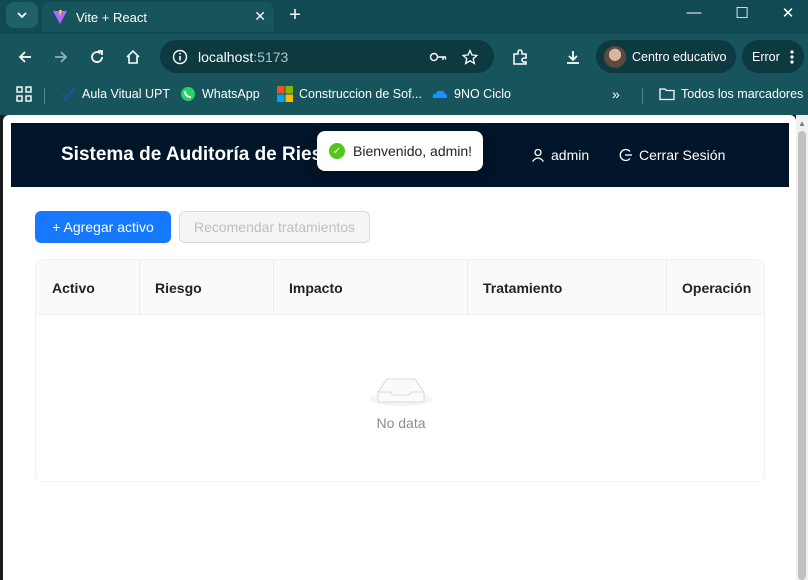  What do you see at coordinates (401, 392) in the screenshot?
I see `empty-inbox-icon` at bounding box center [401, 392].